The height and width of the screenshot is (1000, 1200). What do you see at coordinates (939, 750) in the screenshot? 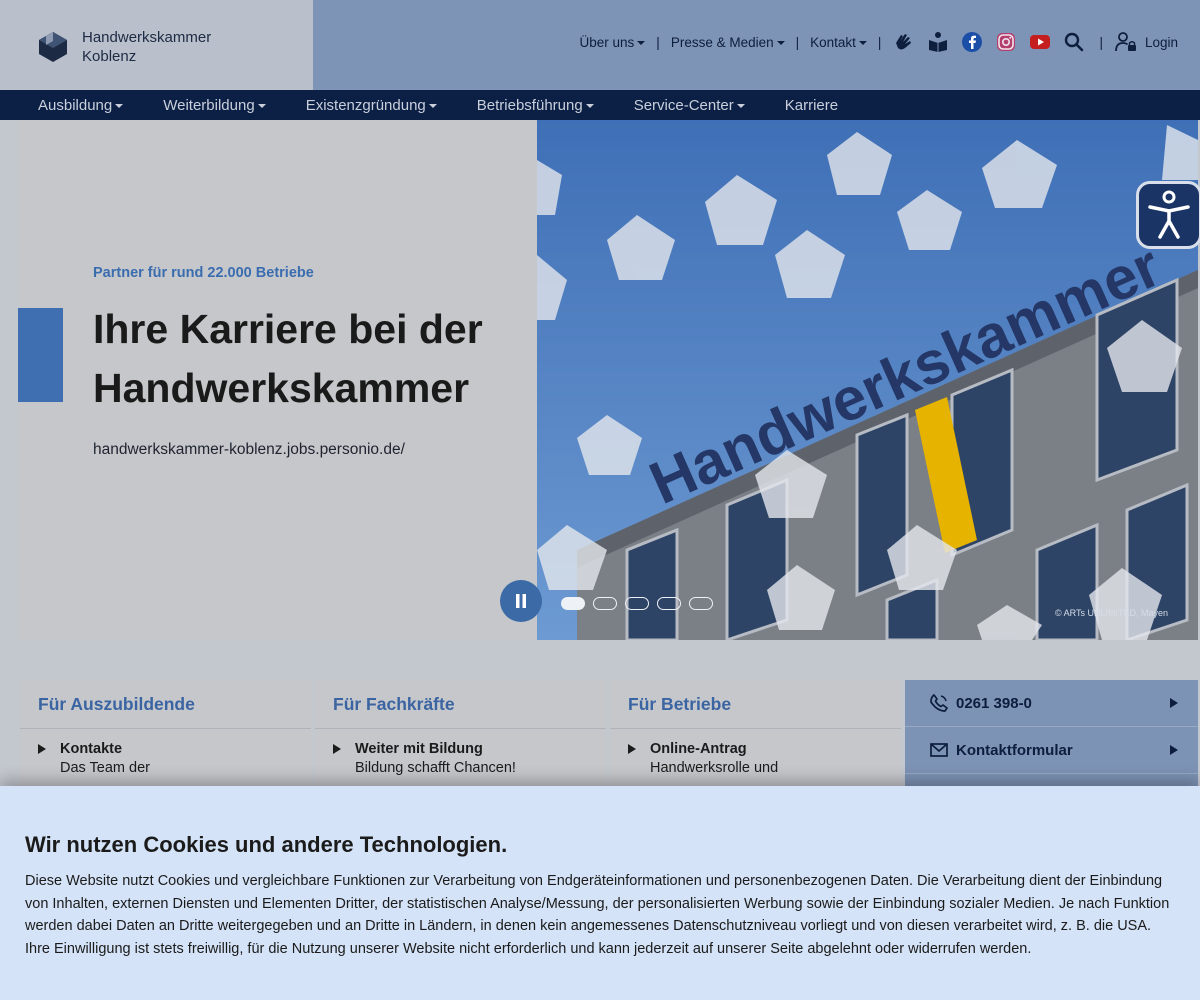
I see `envelope-icon` at bounding box center [939, 750].